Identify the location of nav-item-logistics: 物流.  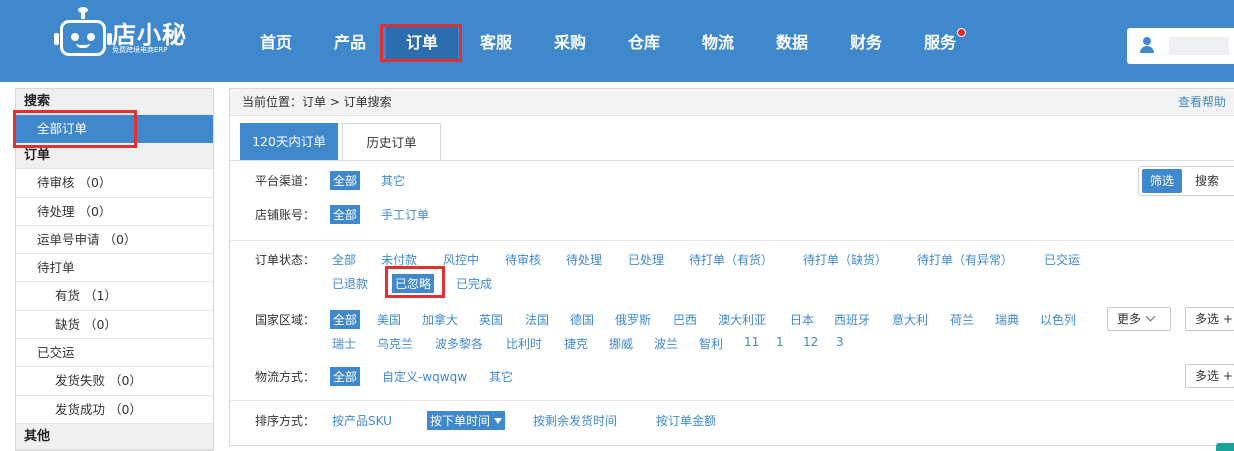
(718, 43).